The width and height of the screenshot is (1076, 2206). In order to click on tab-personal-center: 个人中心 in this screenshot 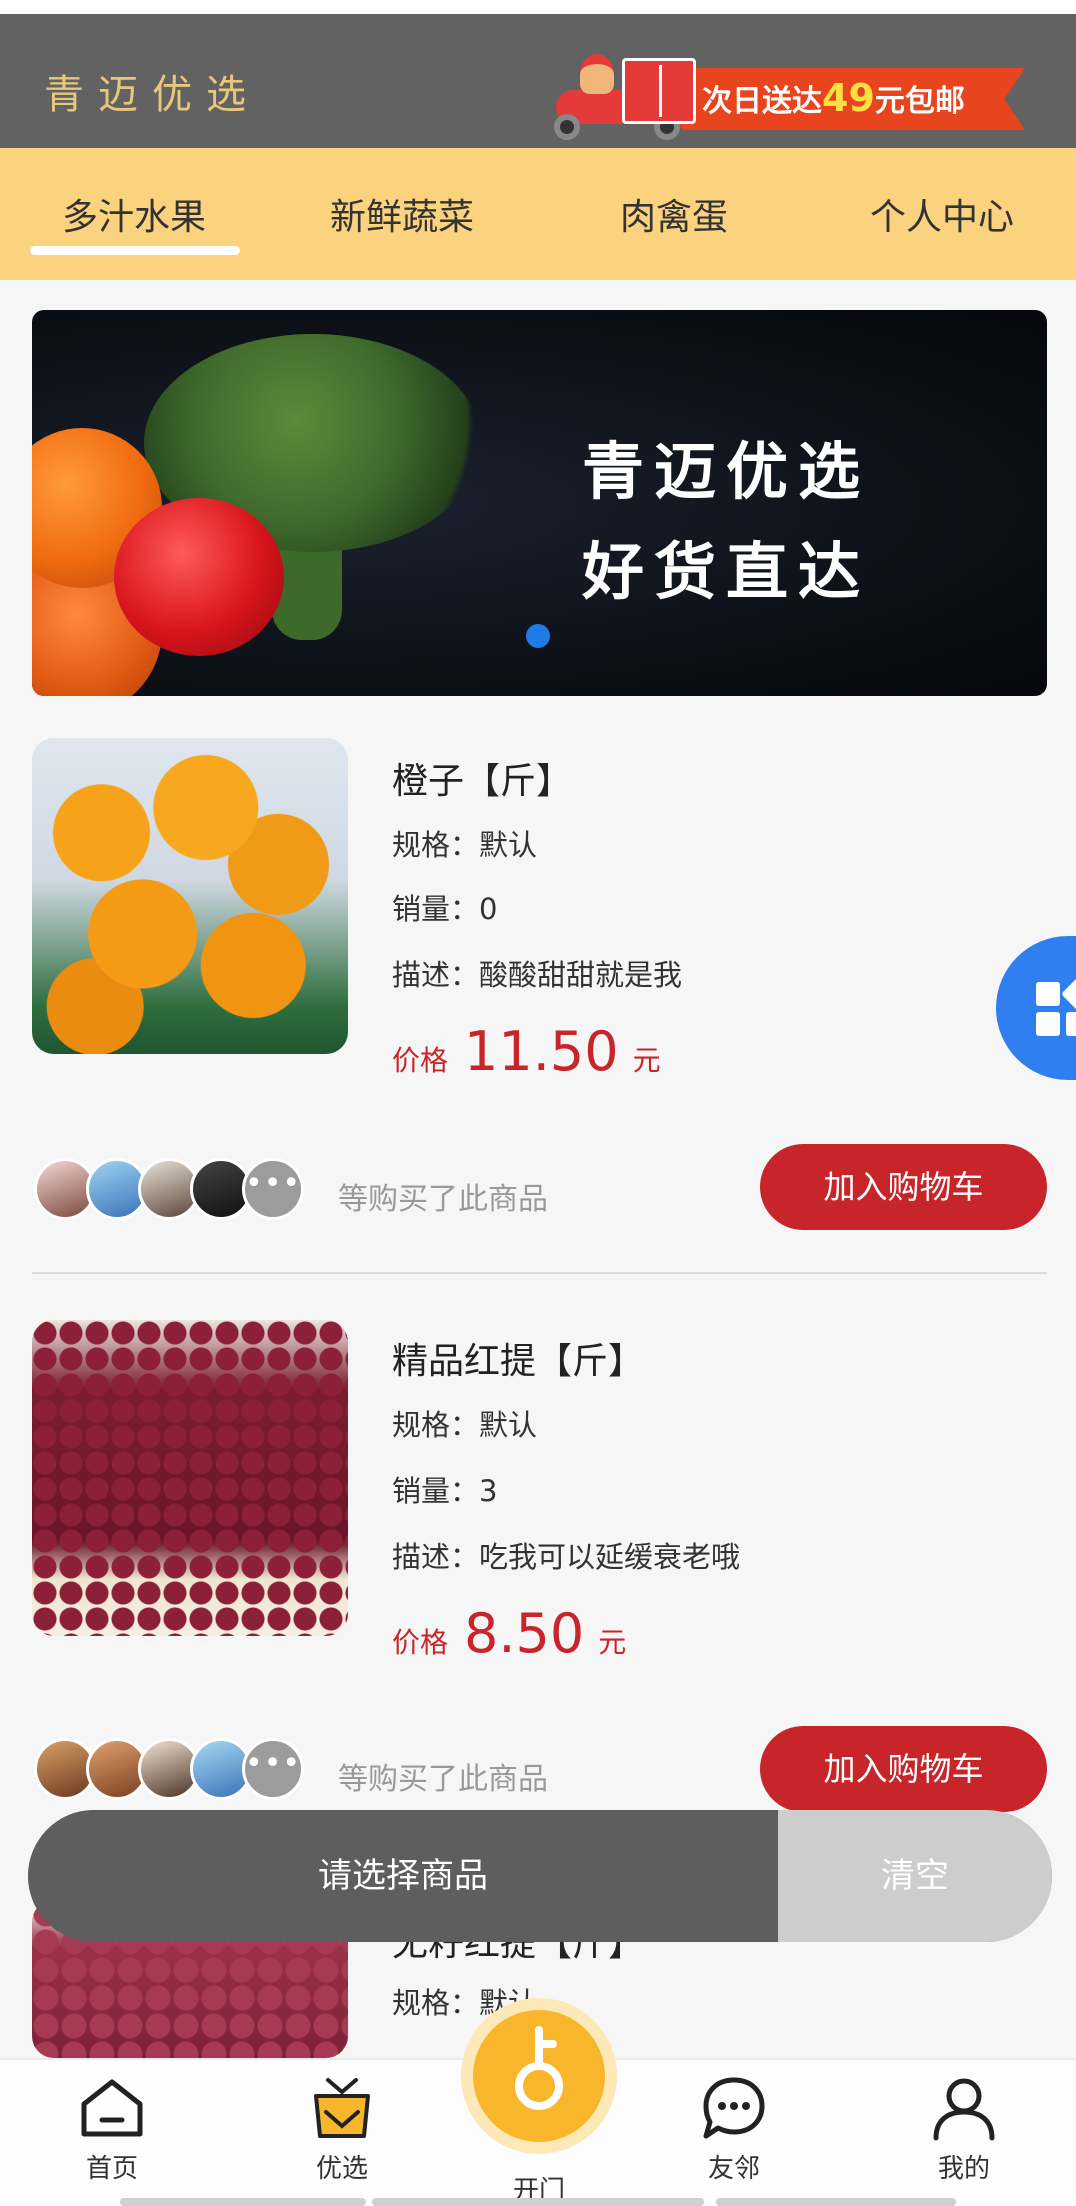, I will do `click(942, 214)`.